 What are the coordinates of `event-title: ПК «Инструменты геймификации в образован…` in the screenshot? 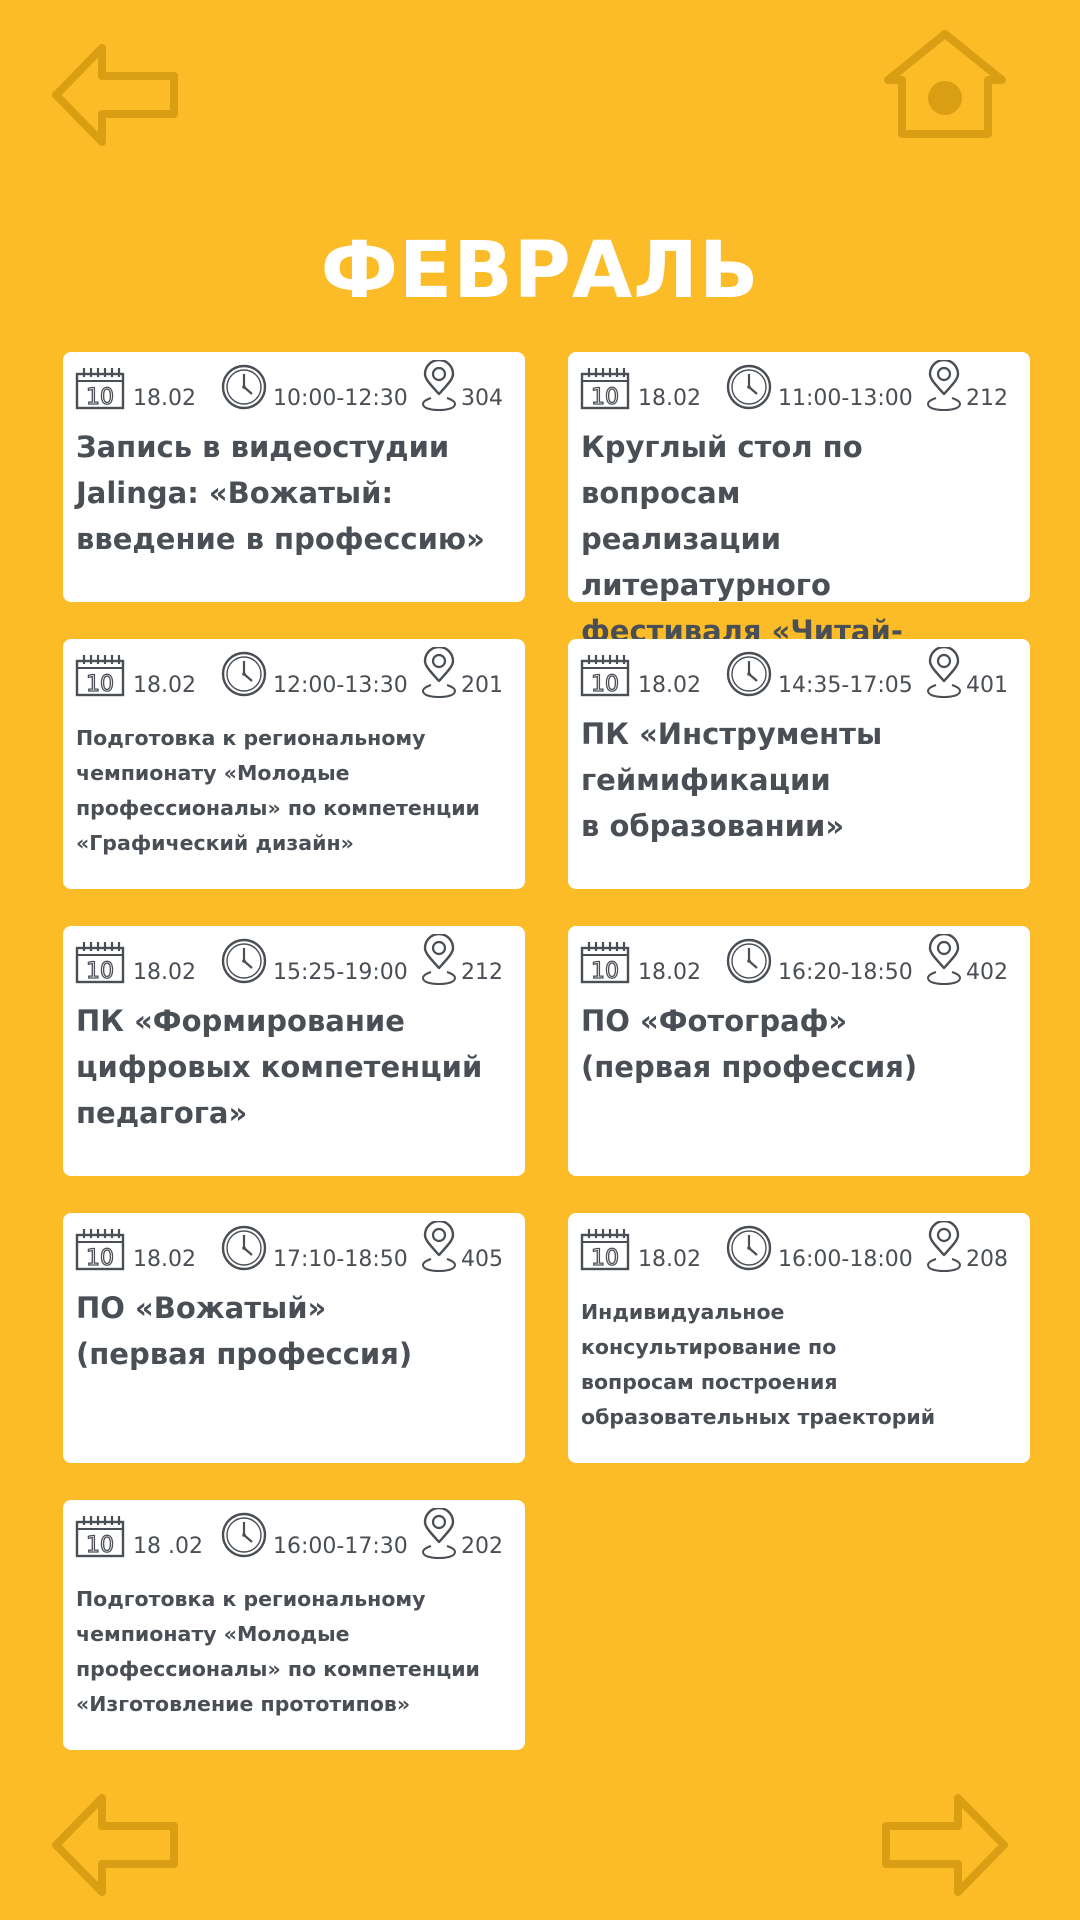 It's located at (732, 780).